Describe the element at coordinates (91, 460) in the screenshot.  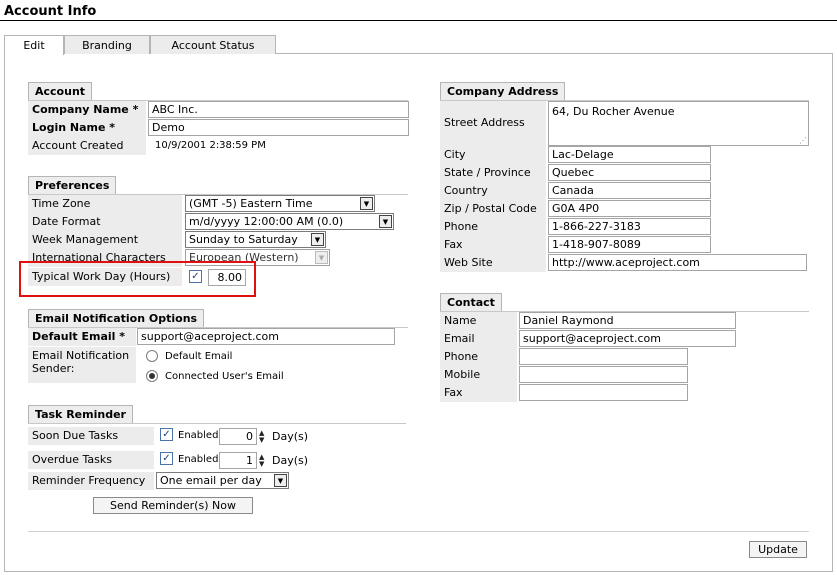
I see `overdue-label: Overdue Tasks` at that location.